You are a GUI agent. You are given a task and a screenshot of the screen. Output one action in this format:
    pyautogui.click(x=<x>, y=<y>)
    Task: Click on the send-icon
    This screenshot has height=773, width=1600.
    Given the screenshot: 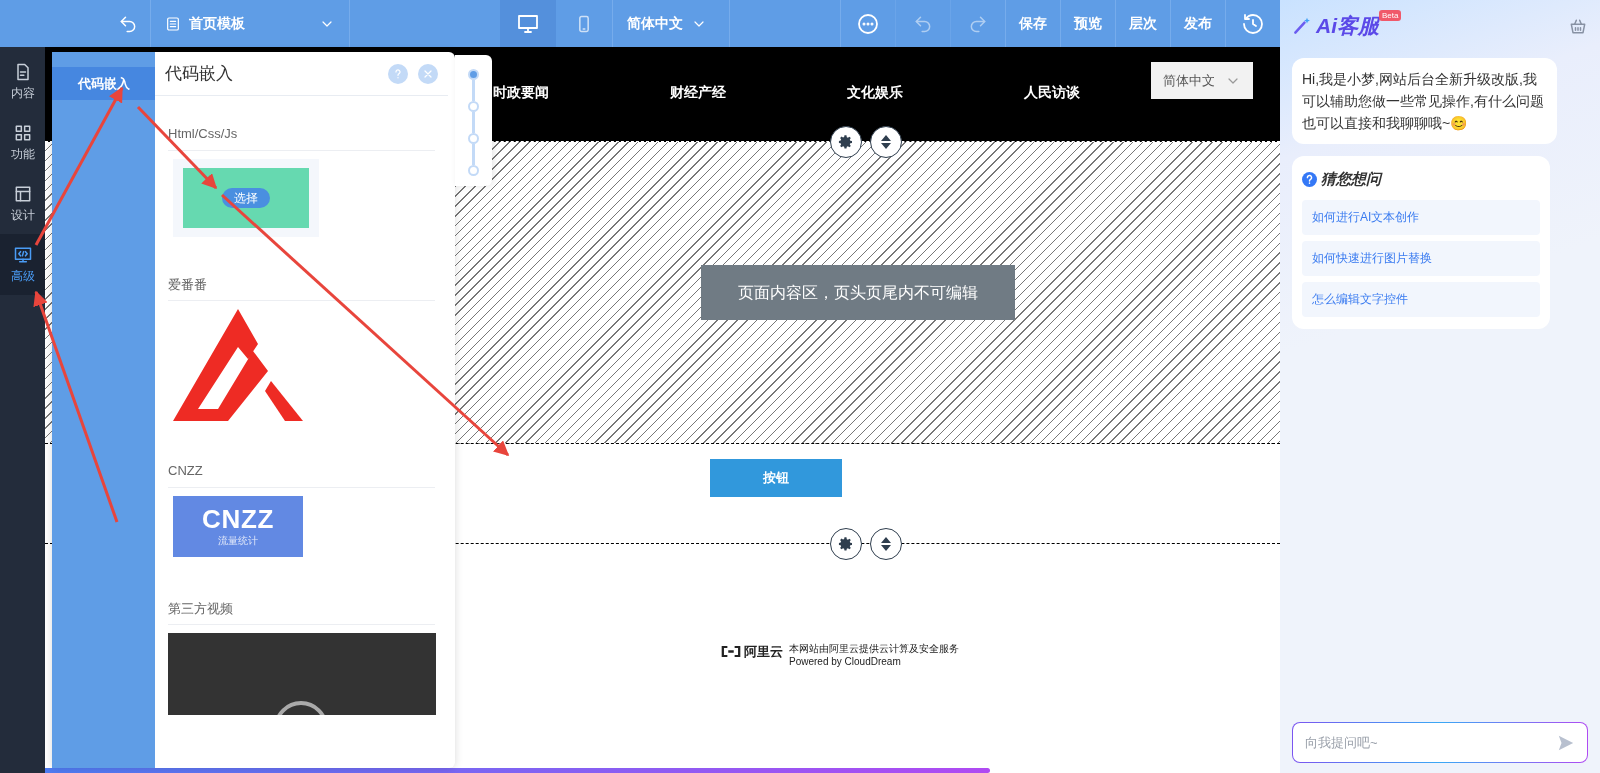 What is the action you would take?
    pyautogui.click(x=1566, y=742)
    